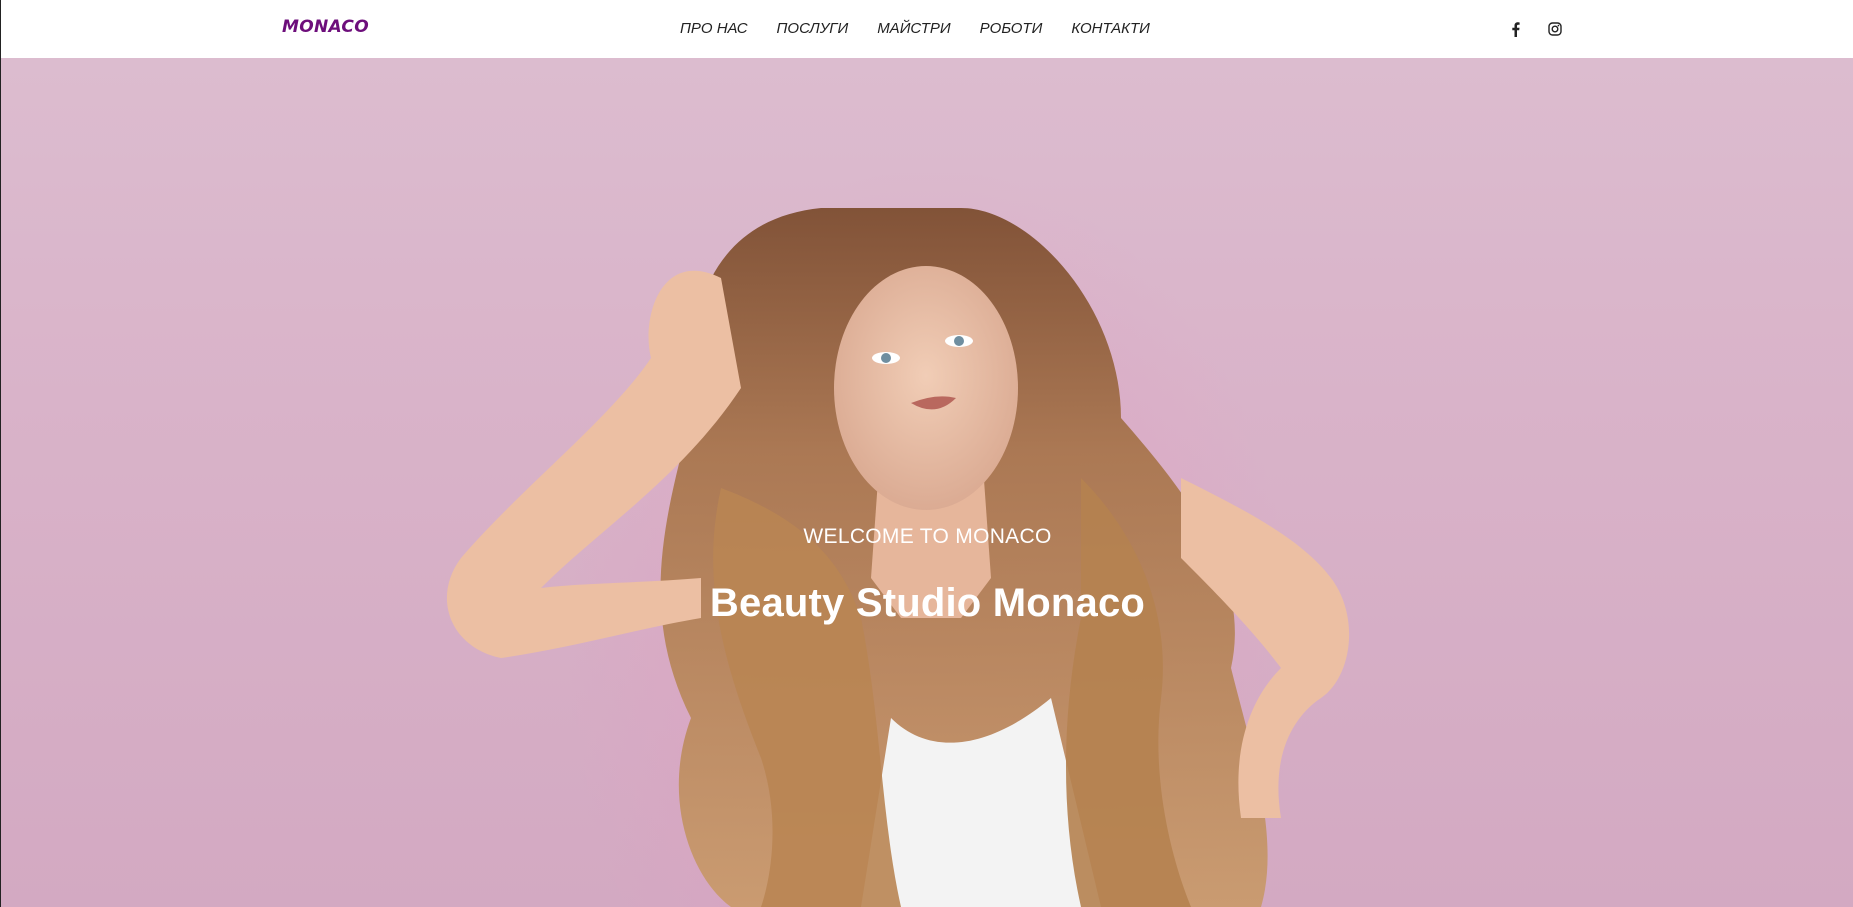  What do you see at coordinates (1110, 28) in the screenshot?
I see `nav-contacts: КОНТАКТИ` at bounding box center [1110, 28].